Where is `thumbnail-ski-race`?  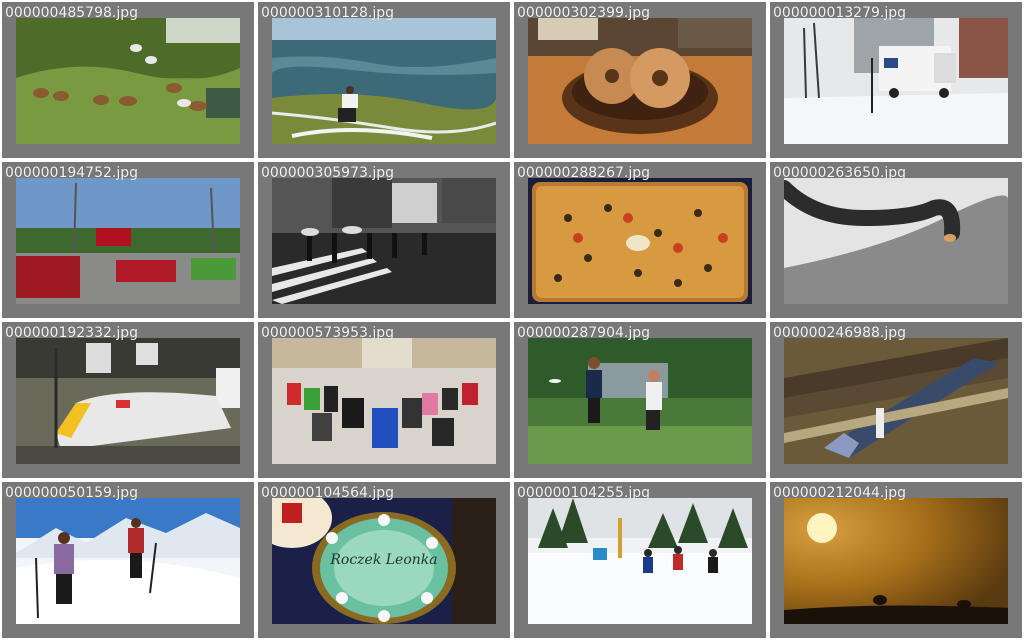 thumbnail-ski-race is located at coordinates (640, 561).